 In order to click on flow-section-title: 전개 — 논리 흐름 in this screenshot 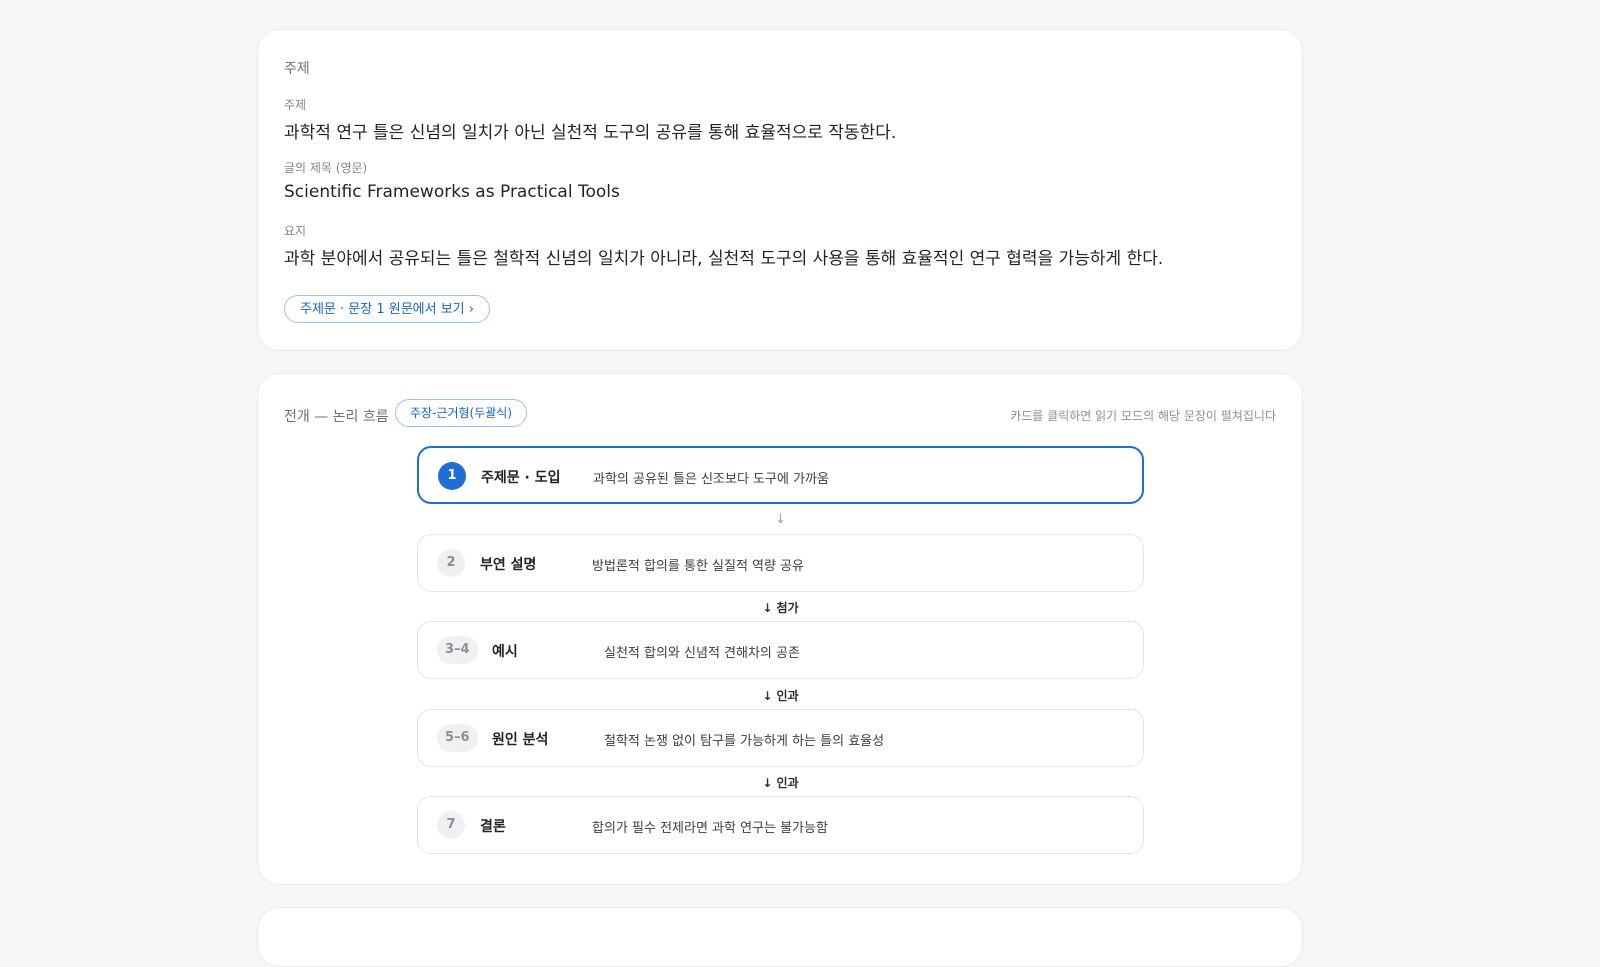, I will do `click(336, 417)`.